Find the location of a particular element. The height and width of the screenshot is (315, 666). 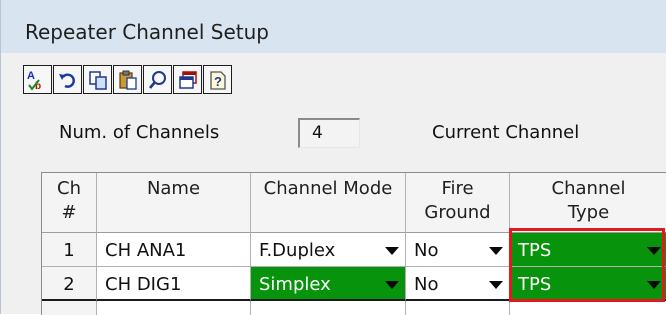

header-name: Name is located at coordinates (174, 203).